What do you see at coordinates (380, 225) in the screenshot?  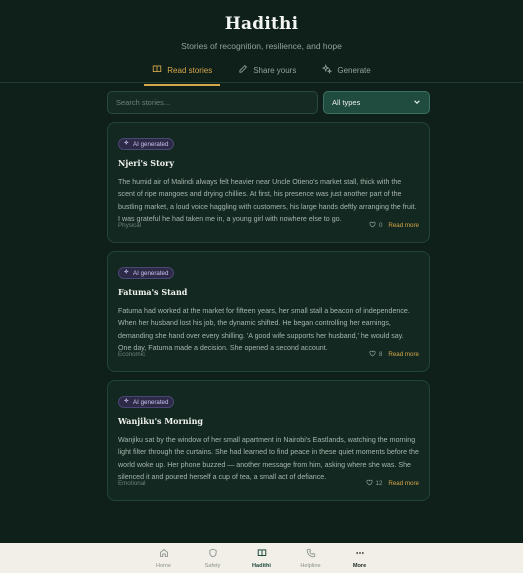 I see `like-count: 0` at bounding box center [380, 225].